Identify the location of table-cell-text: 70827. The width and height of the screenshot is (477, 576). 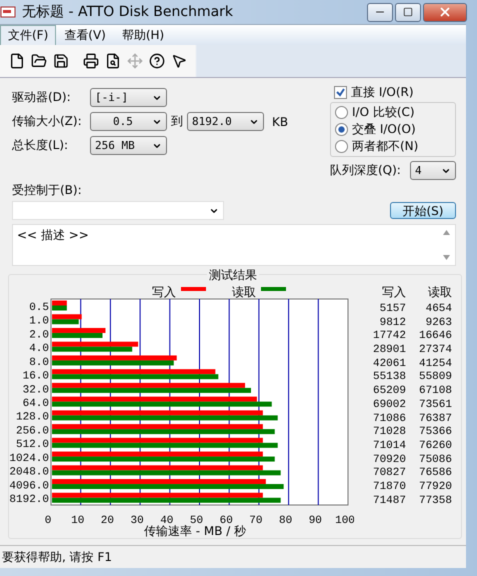
(389, 473).